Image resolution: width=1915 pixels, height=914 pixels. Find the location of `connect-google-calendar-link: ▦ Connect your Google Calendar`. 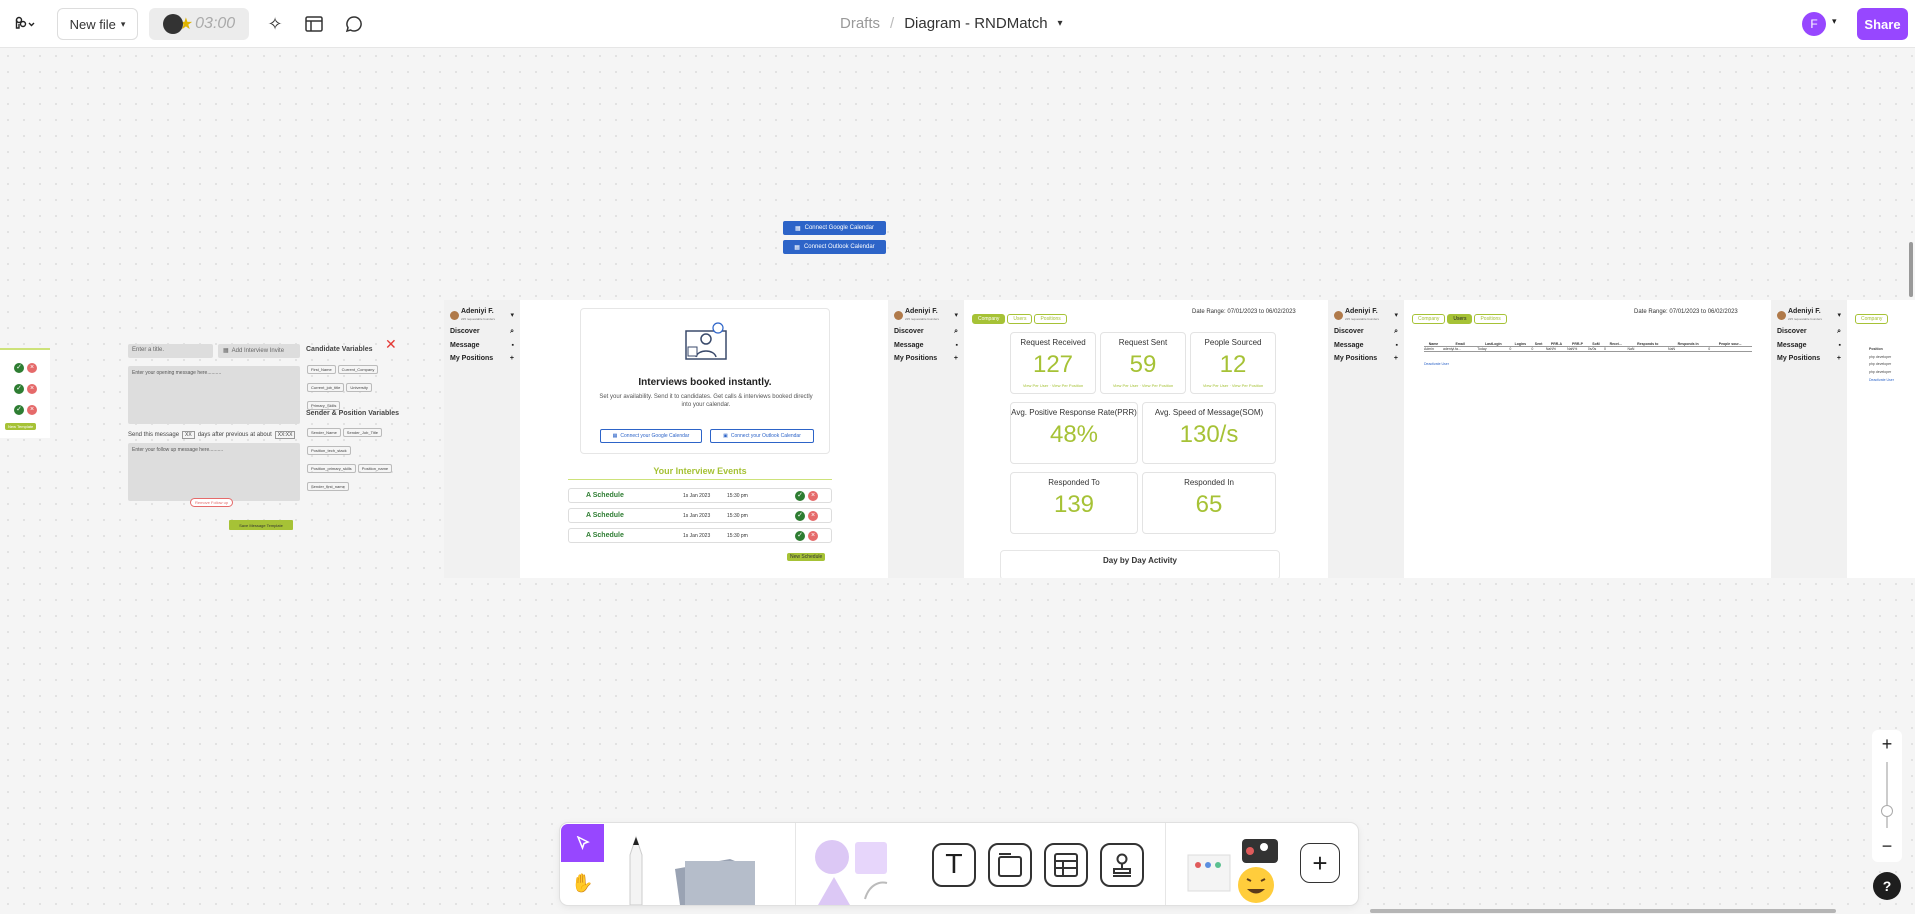

connect-google-calendar-link: ▦ Connect your Google Calendar is located at coordinates (651, 436).